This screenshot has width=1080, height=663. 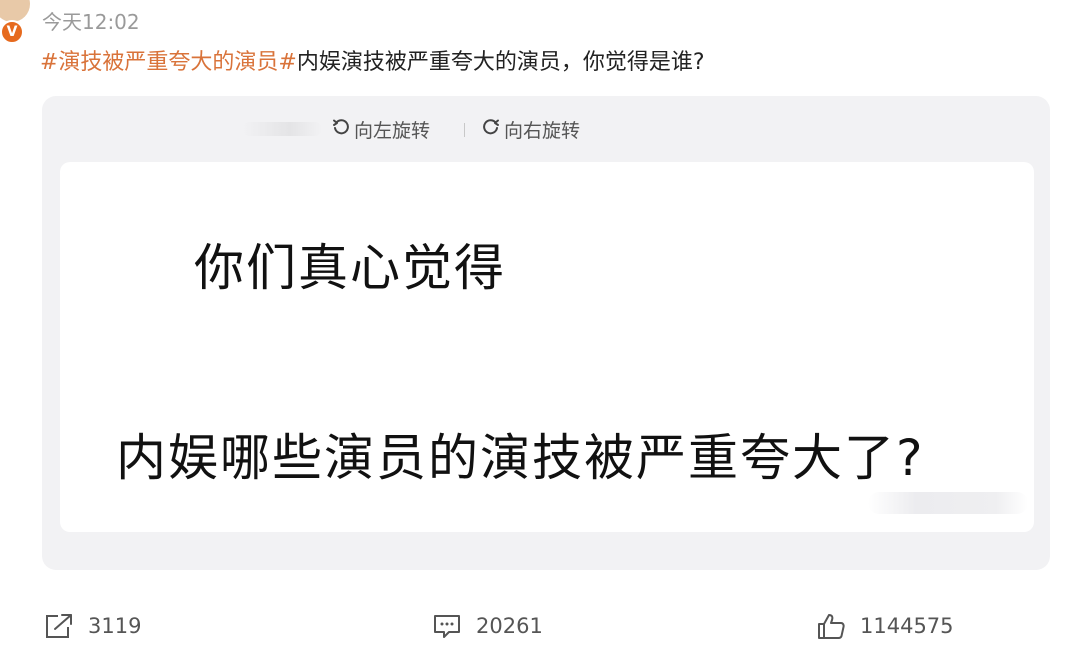 I want to click on blurred-watermark, so click(x=948, y=503).